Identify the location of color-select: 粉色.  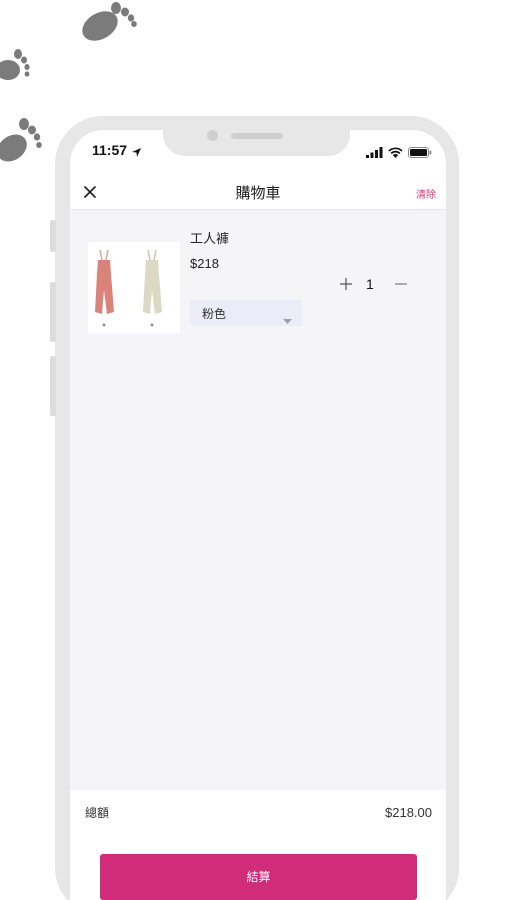
(246, 313).